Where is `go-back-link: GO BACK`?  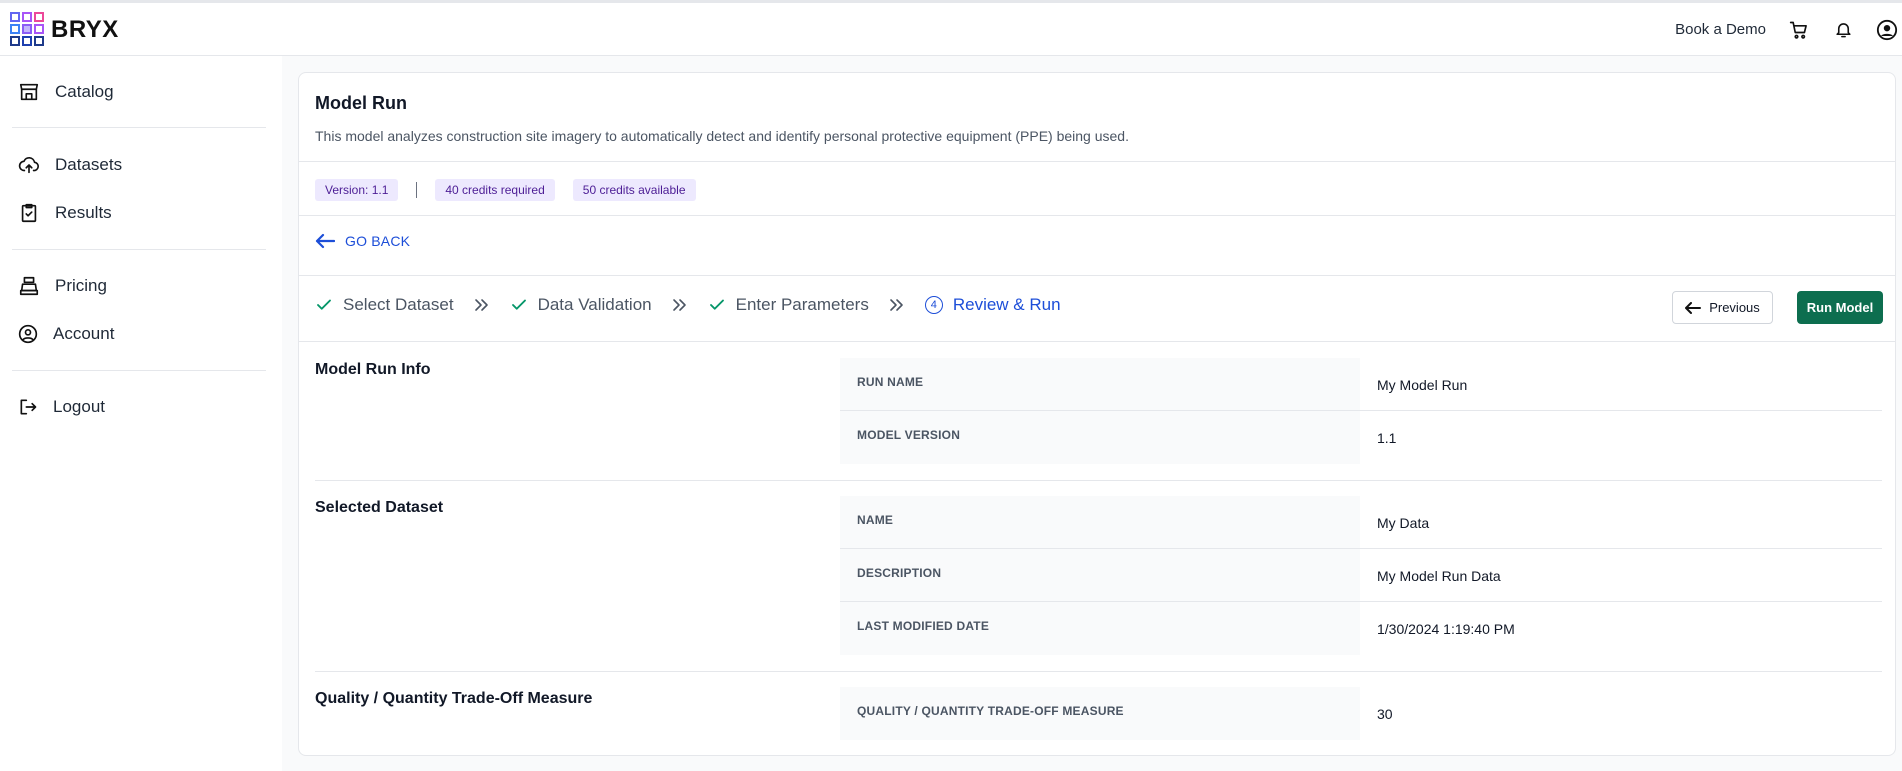 go-back-link: GO BACK is located at coordinates (362, 241).